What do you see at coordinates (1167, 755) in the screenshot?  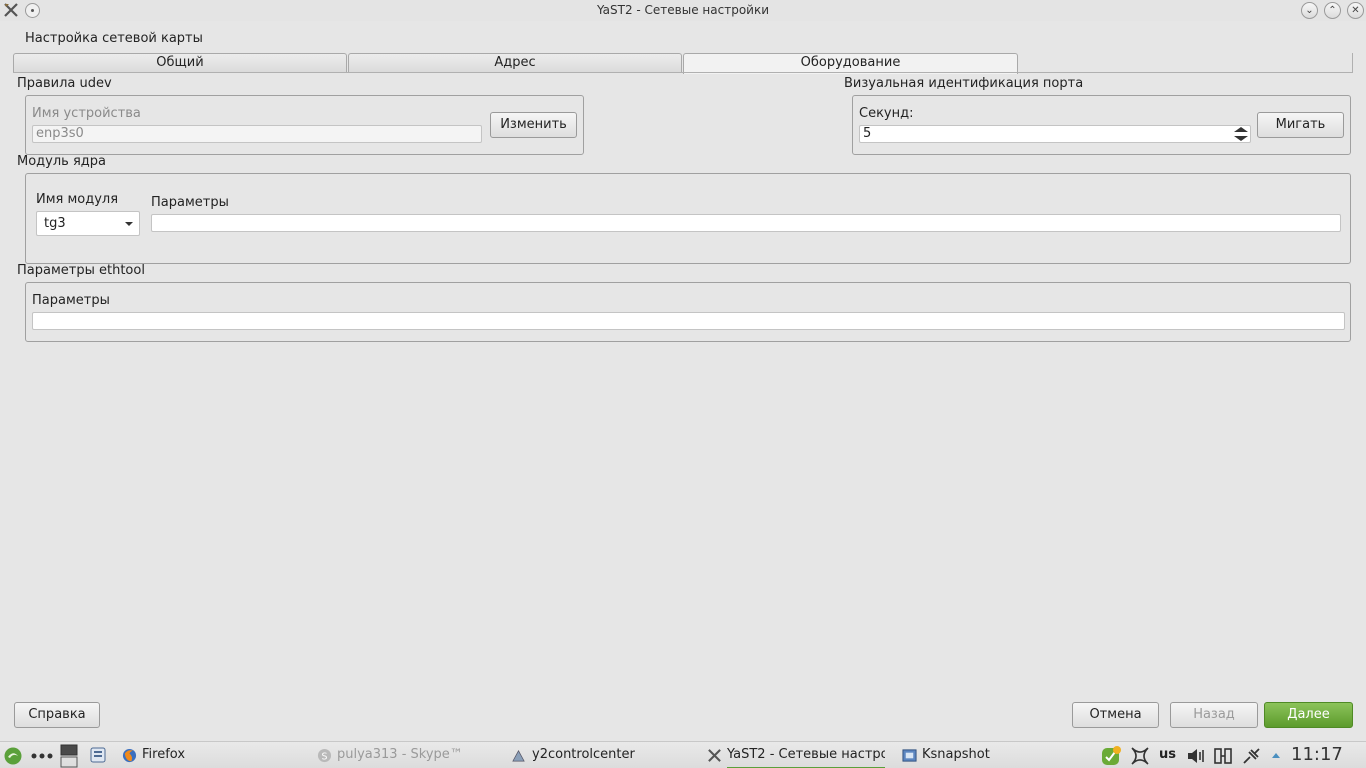 I see `keyboard-layout-indicator: us` at bounding box center [1167, 755].